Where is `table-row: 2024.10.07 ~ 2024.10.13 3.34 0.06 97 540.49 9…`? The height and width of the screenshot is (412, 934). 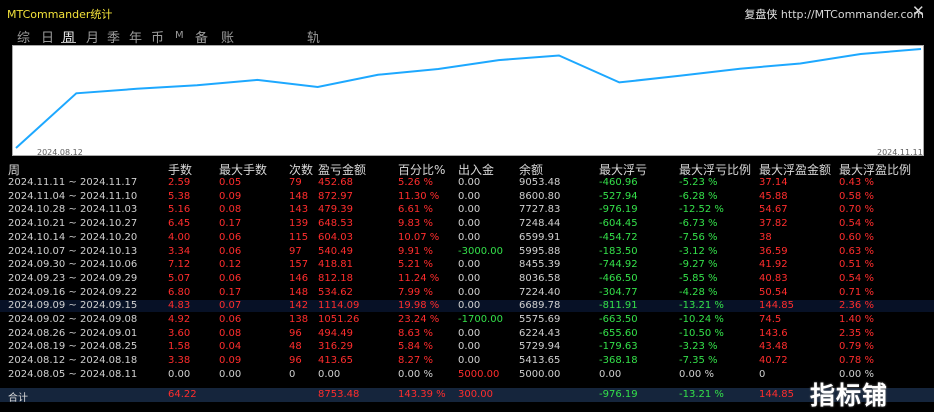 table-row: 2024.10.07 ~ 2024.10.13 3.34 0.06 97 540.49 9… is located at coordinates (467, 252).